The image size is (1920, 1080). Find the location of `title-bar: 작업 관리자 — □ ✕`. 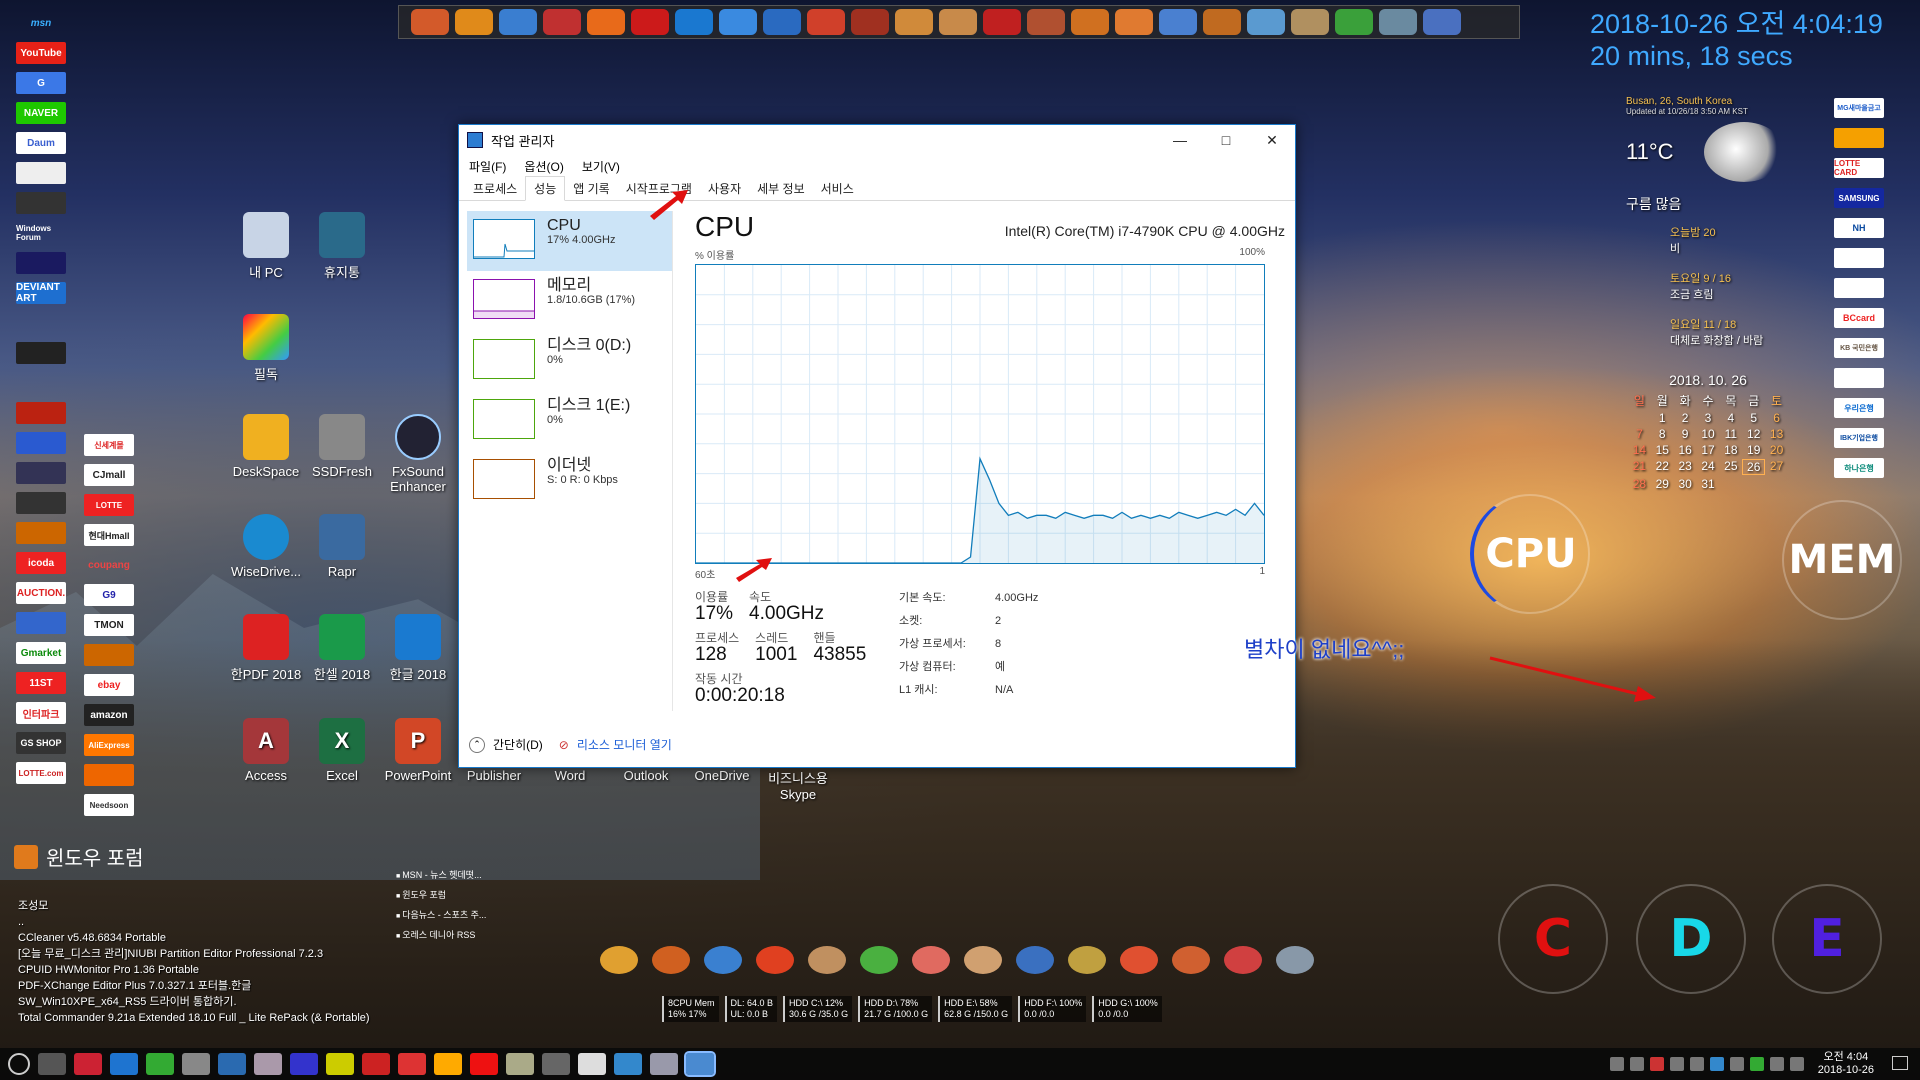

title-bar: 작업 관리자 — □ ✕ is located at coordinates (877, 140).